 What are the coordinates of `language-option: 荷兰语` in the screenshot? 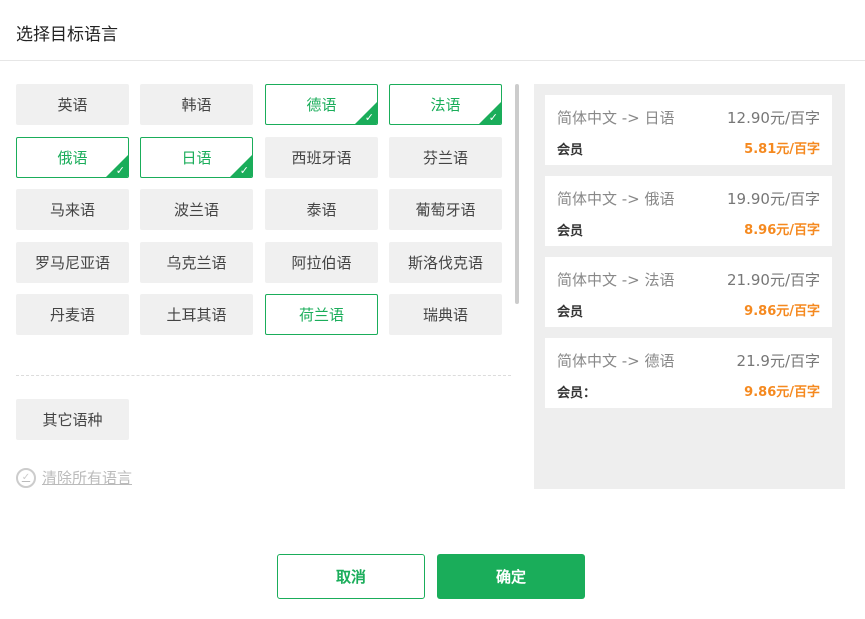 It's located at (321, 314).